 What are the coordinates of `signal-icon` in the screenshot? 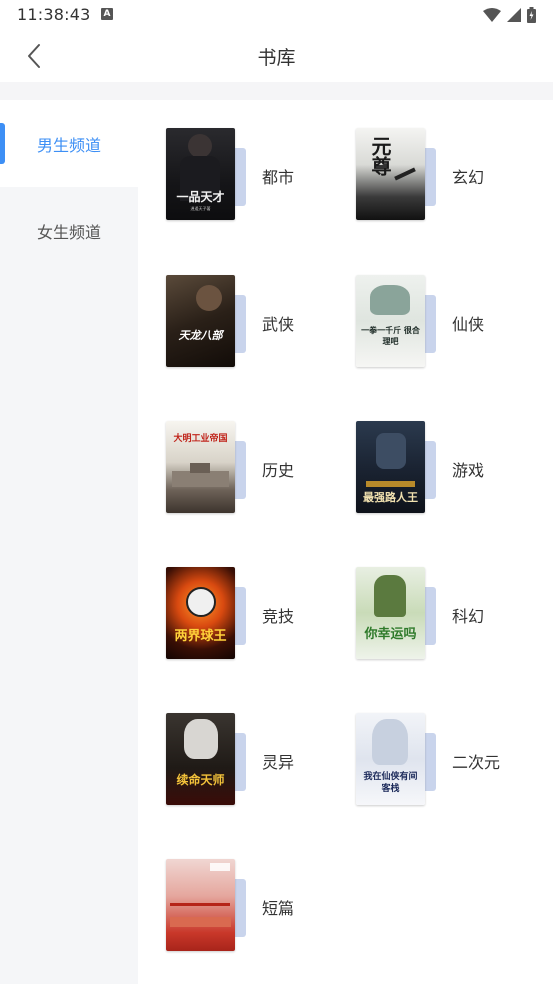 It's located at (514, 15).